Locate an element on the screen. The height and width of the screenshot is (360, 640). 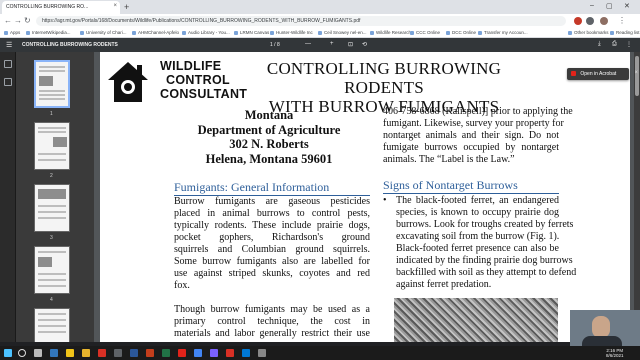
vertical-scrollbar is located at coordinates (637, 197).